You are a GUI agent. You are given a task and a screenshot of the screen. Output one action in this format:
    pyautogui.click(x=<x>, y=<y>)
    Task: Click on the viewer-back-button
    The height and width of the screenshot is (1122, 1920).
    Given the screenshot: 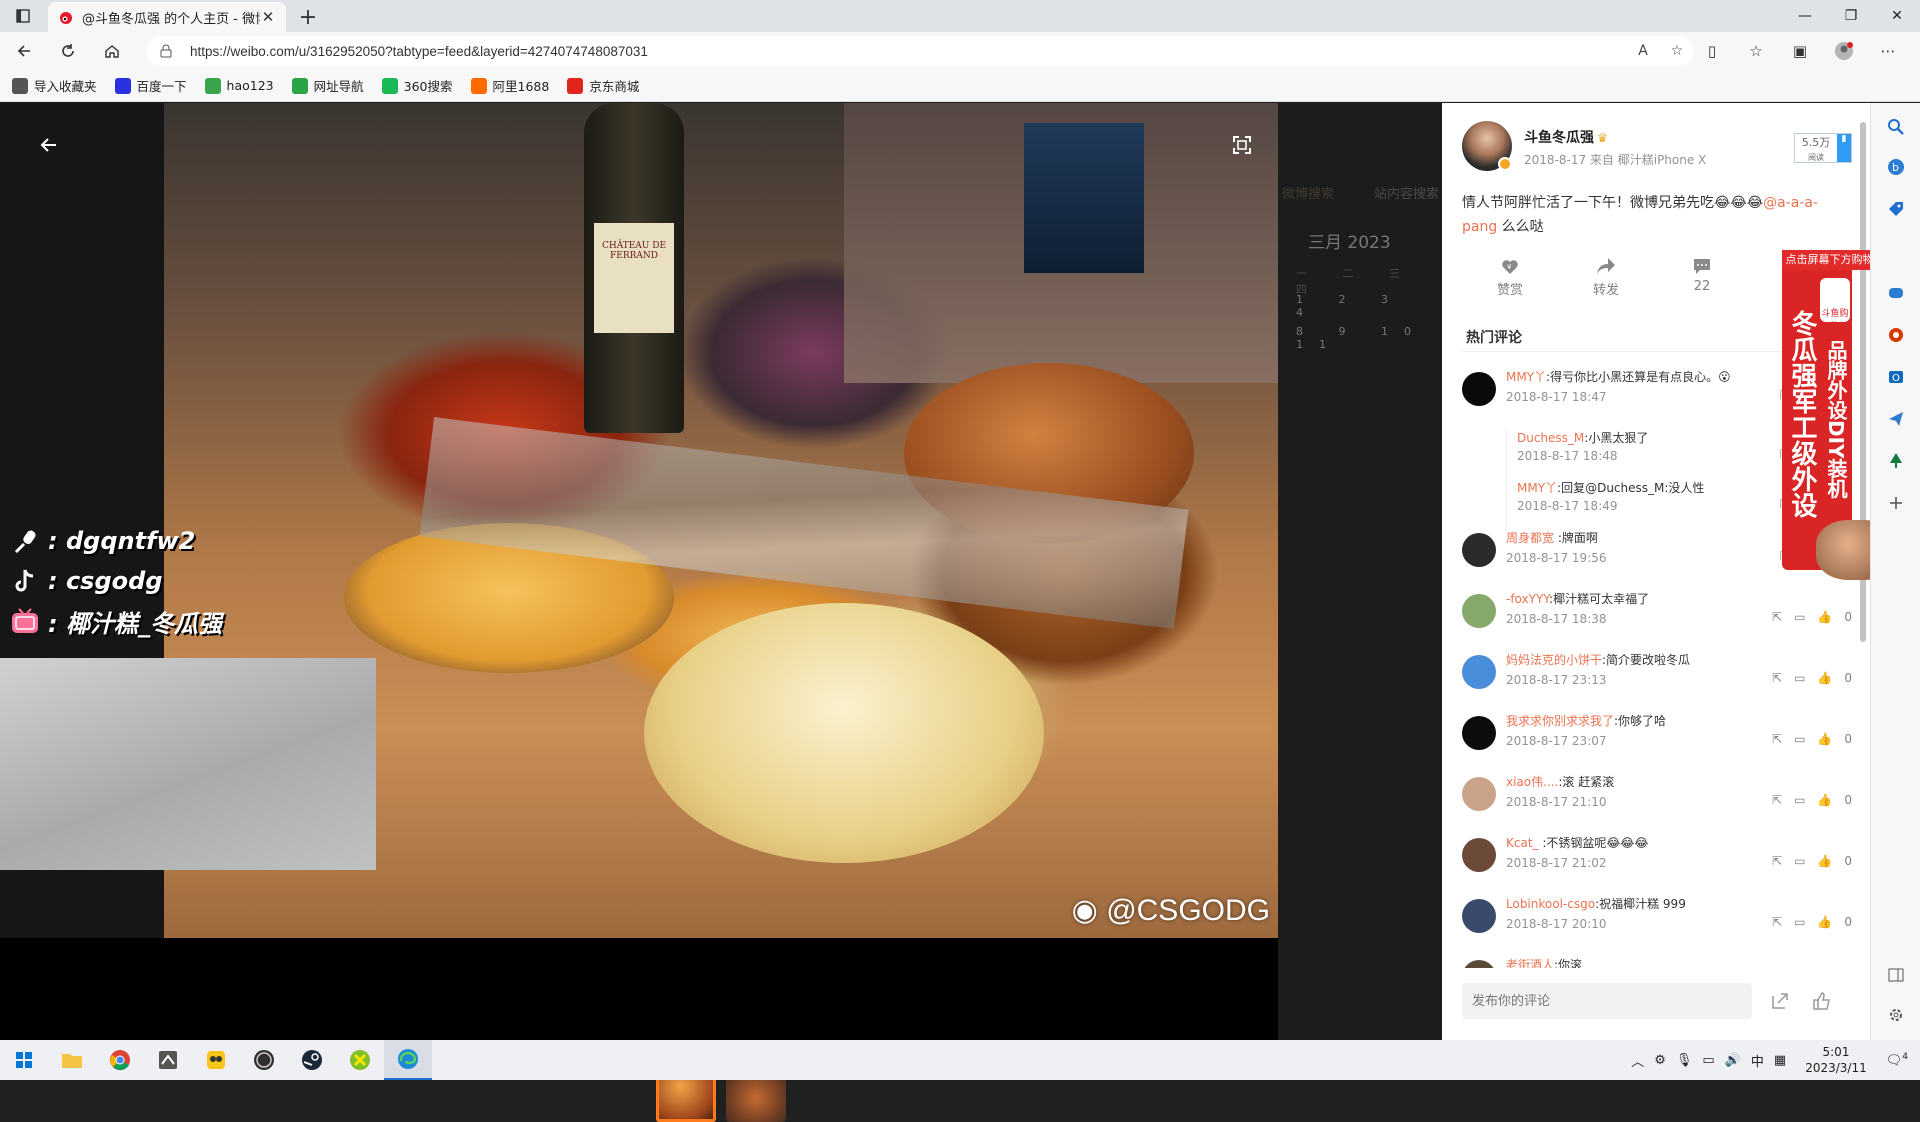 What is the action you would take?
    pyautogui.click(x=49, y=145)
    